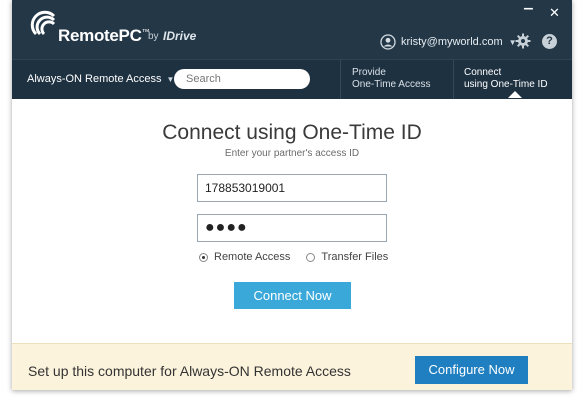 Image resolution: width=584 pixels, height=398 pixels. I want to click on brand-by: by, so click(153, 36).